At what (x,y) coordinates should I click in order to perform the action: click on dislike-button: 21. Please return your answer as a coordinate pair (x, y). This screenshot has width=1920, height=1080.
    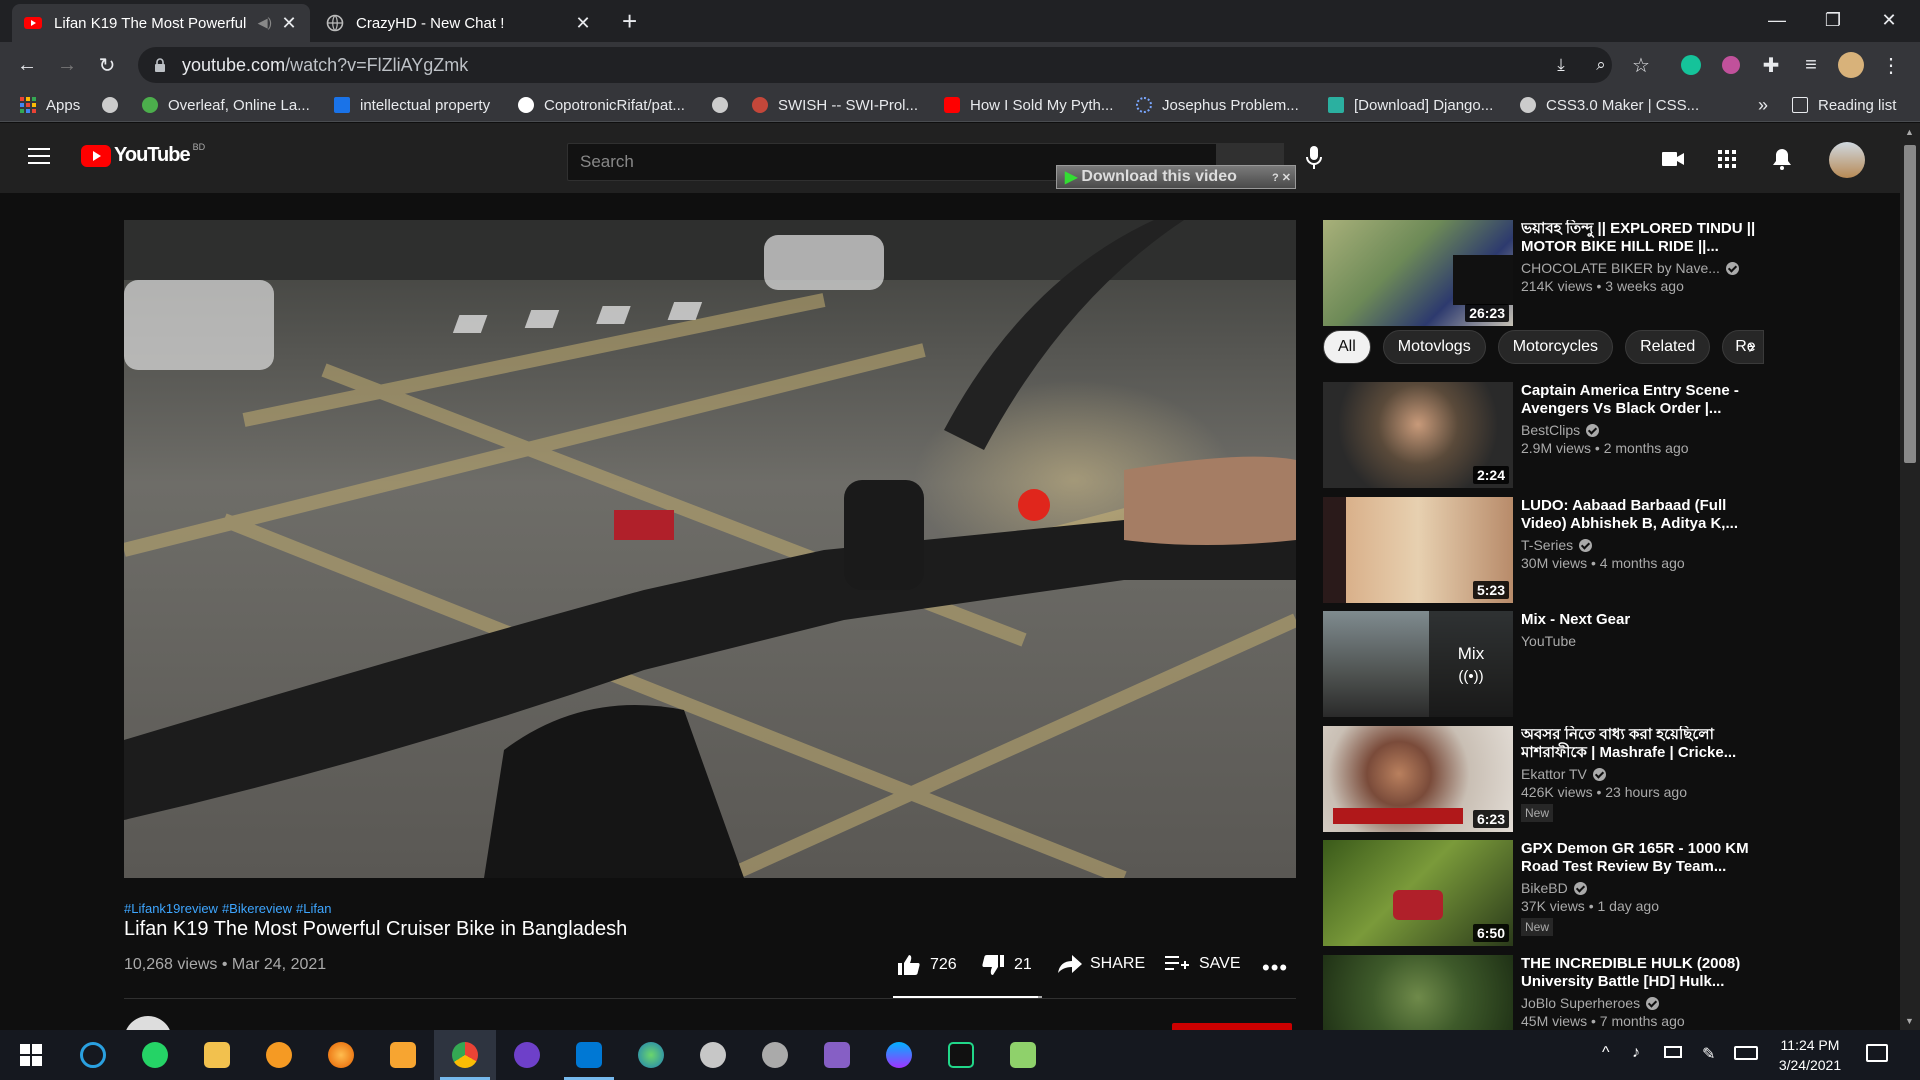
    Looking at the image, I should click on (1007, 965).